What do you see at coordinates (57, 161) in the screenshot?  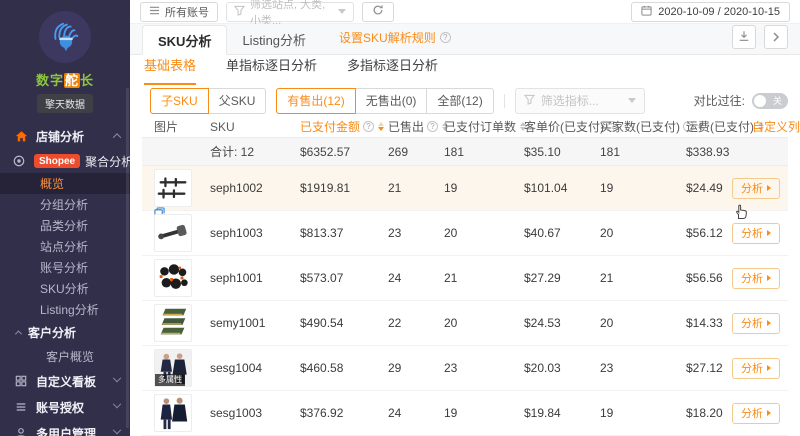 I see `shopee-badge: Shopee` at bounding box center [57, 161].